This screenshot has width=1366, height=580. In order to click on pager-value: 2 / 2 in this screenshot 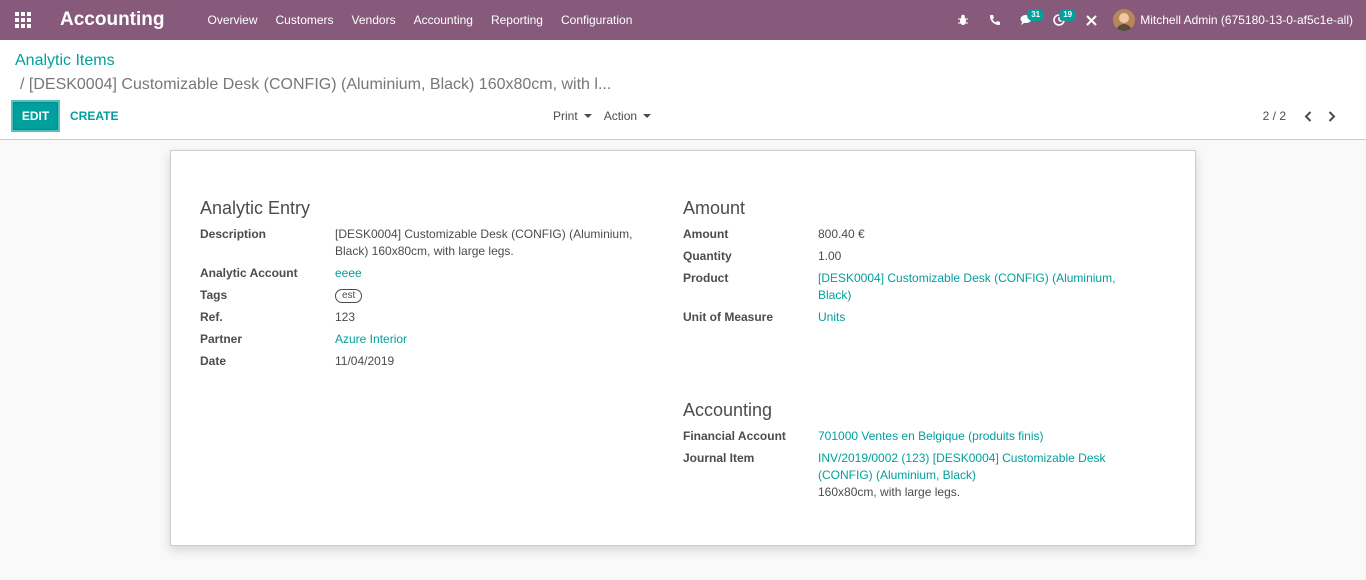, I will do `click(1274, 116)`.